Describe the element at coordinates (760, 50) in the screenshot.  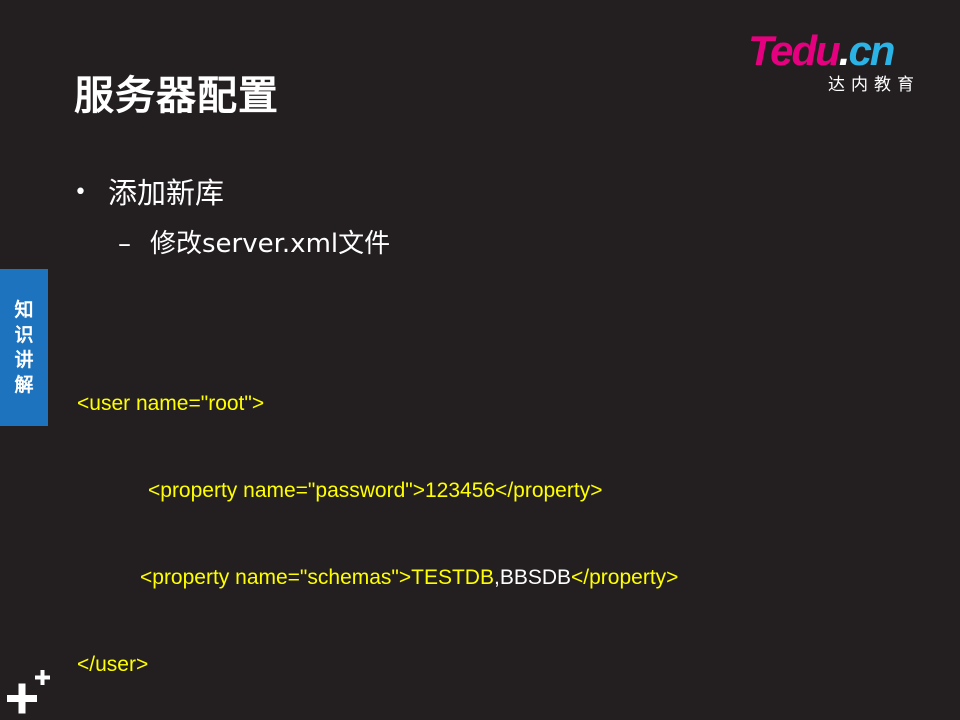
I see `logo-letter-t: T` at that location.